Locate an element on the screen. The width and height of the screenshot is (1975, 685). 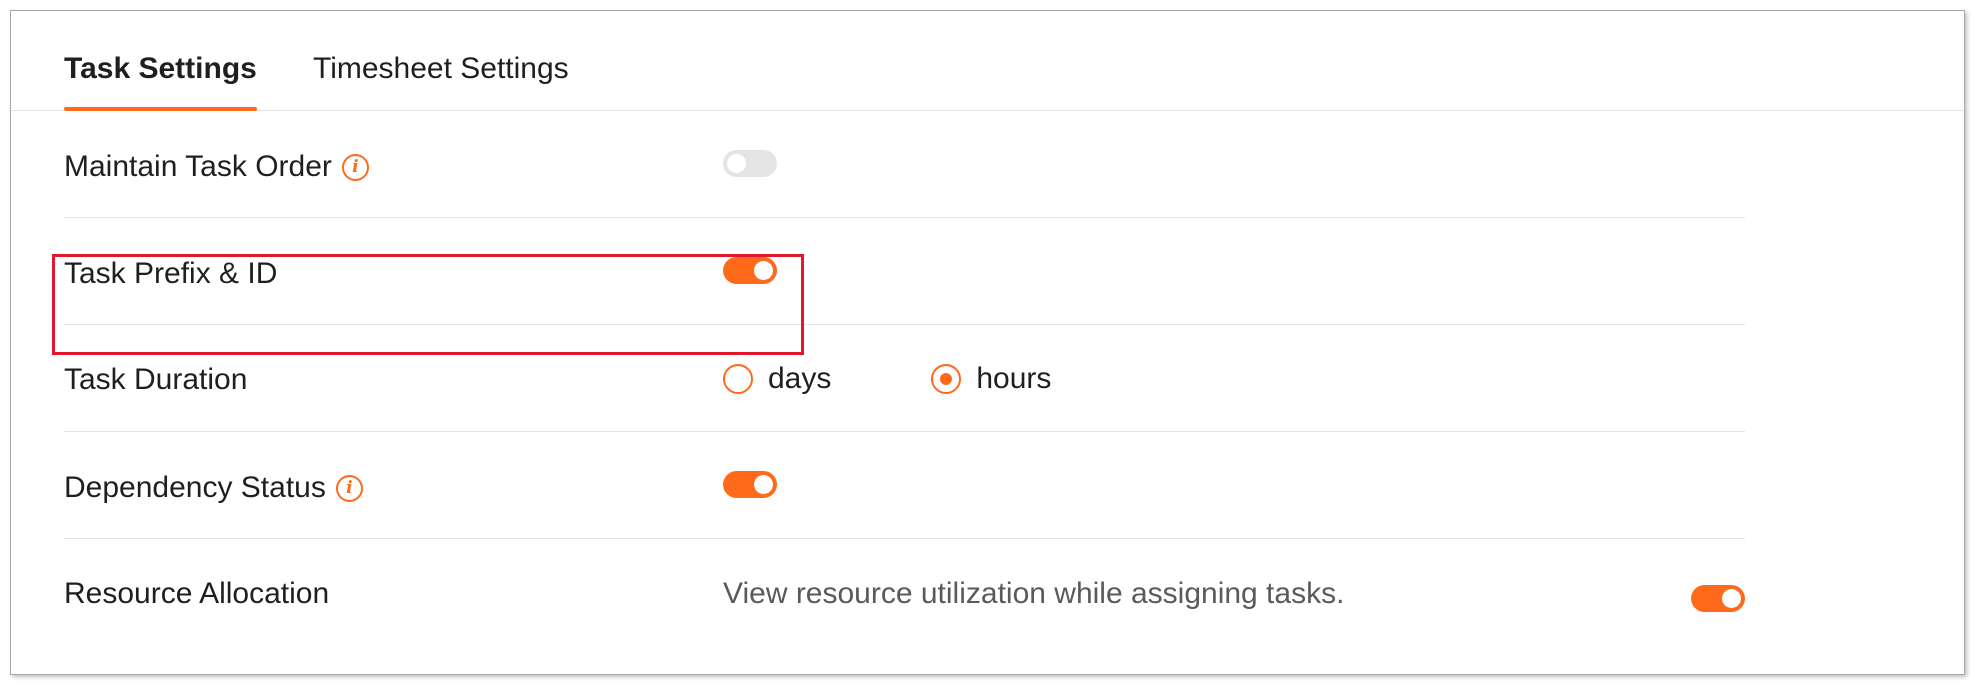
task-prefix-id-label-group: Task Prefix & ID is located at coordinates (170, 274).